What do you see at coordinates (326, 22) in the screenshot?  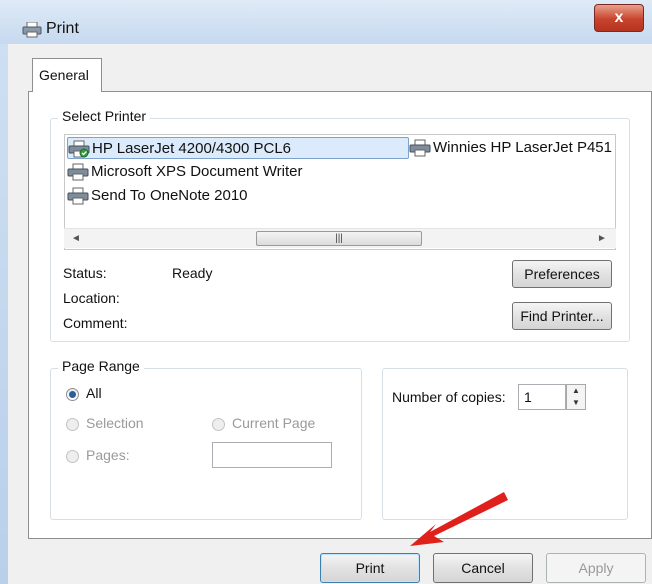 I see `title-bar: Print x` at bounding box center [326, 22].